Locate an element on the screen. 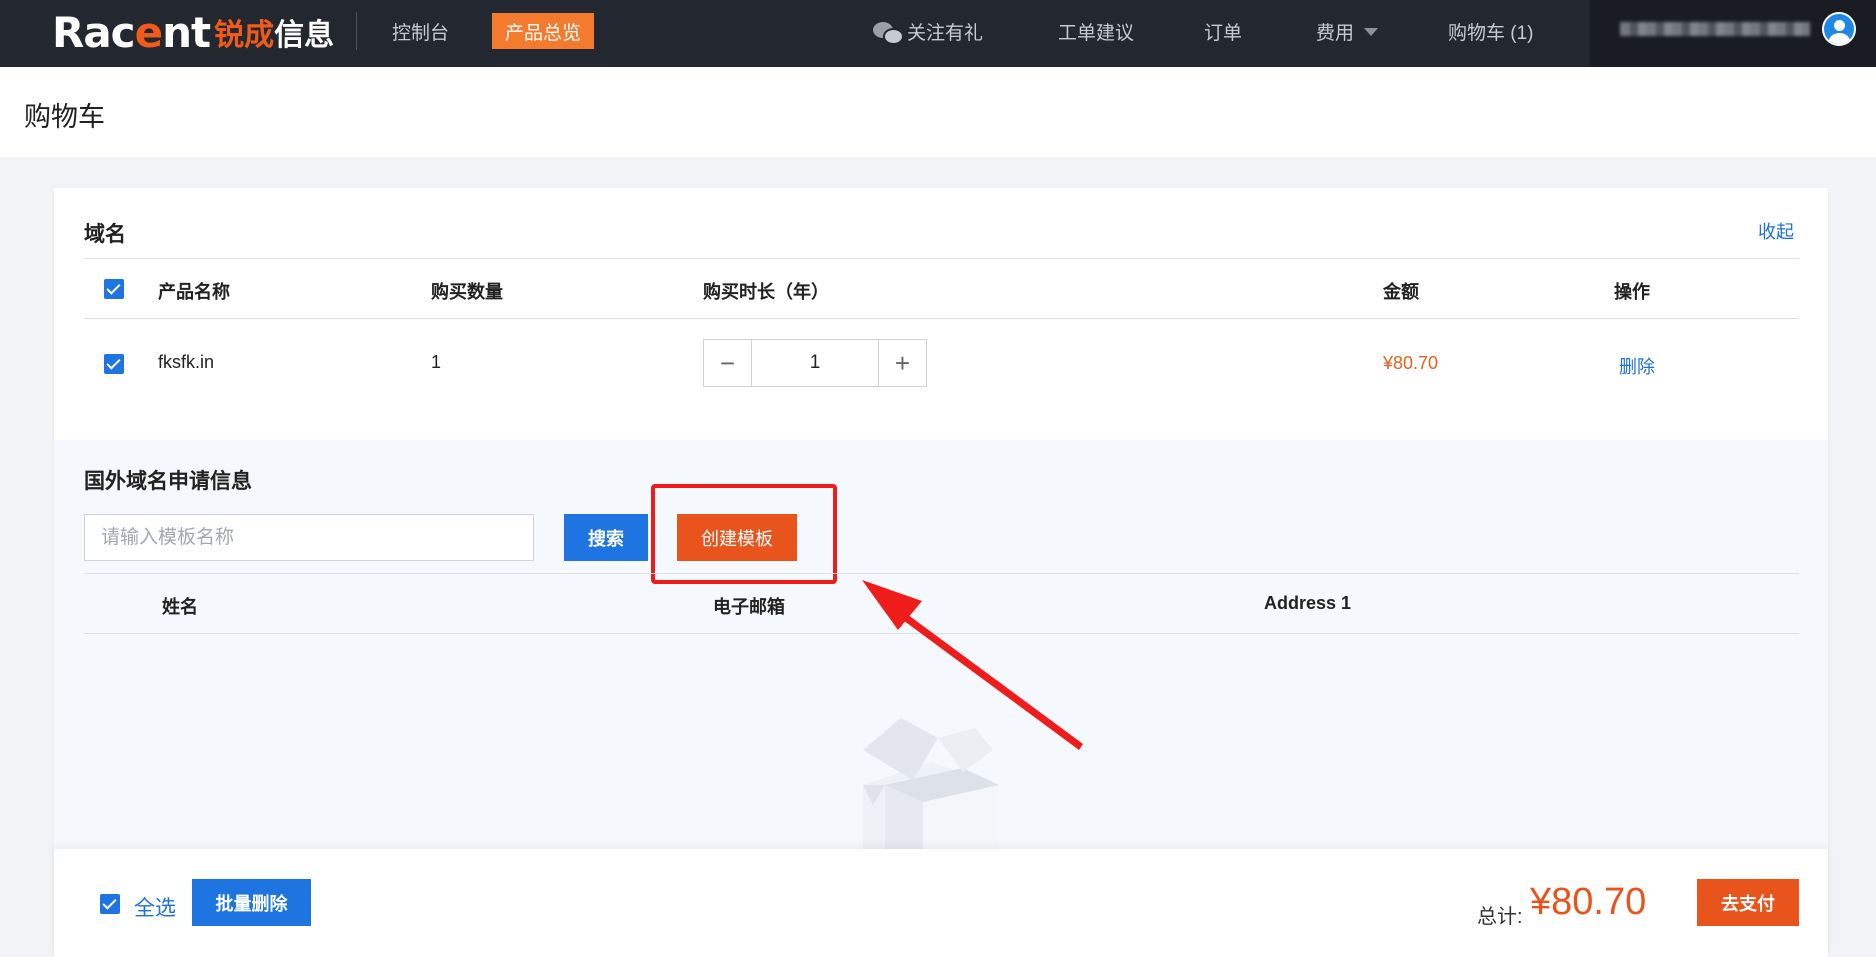  logo-chinese: 锐成信息 is located at coordinates (274, 35).